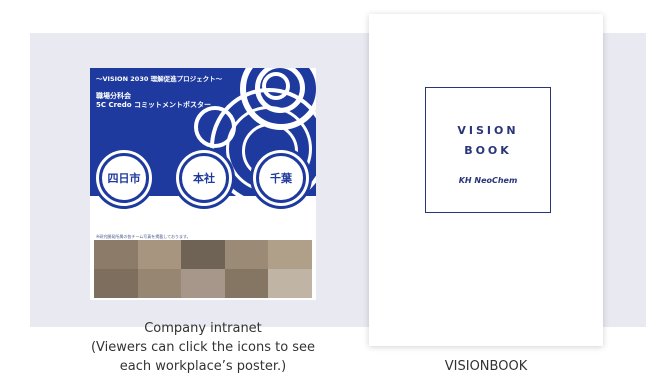 The width and height of the screenshot is (646, 381). I want to click on team-photos, so click(203, 269).